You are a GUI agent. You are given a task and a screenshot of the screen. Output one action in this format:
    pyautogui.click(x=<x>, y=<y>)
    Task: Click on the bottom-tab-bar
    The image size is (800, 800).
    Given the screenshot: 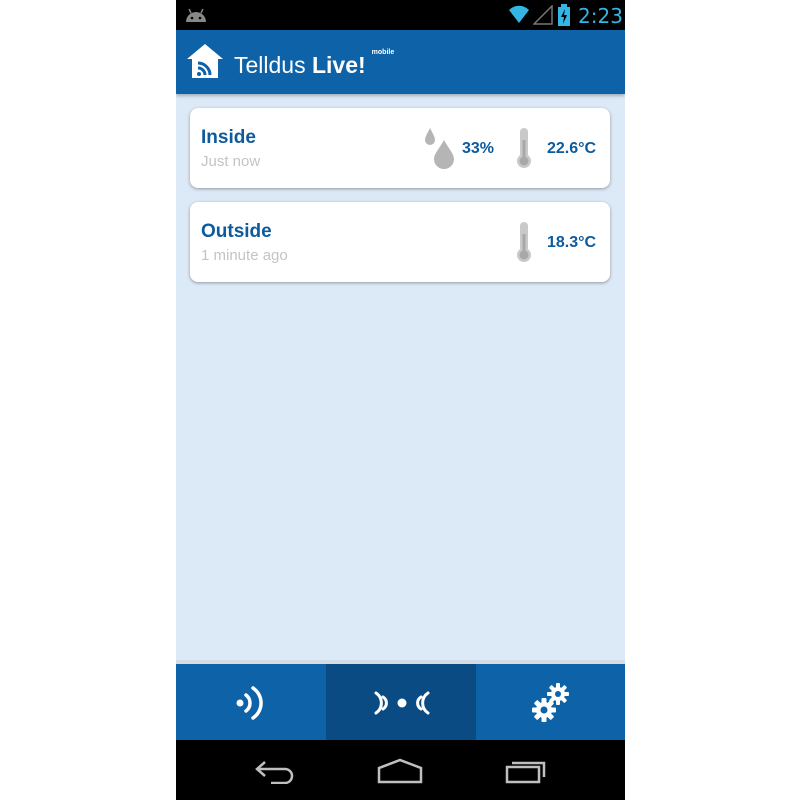 What is the action you would take?
    pyautogui.click(x=400, y=700)
    